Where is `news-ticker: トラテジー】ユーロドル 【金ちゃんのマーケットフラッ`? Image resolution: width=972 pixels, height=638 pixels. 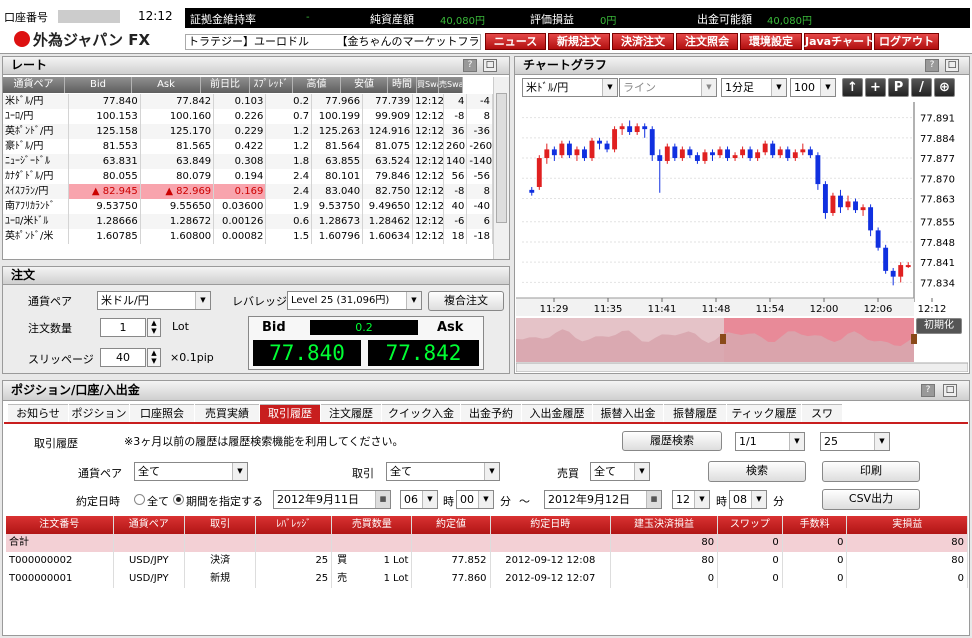 news-ticker: トラテジー】ユーロドル 【金ちゃんのマーケットフラッ is located at coordinates (333, 42).